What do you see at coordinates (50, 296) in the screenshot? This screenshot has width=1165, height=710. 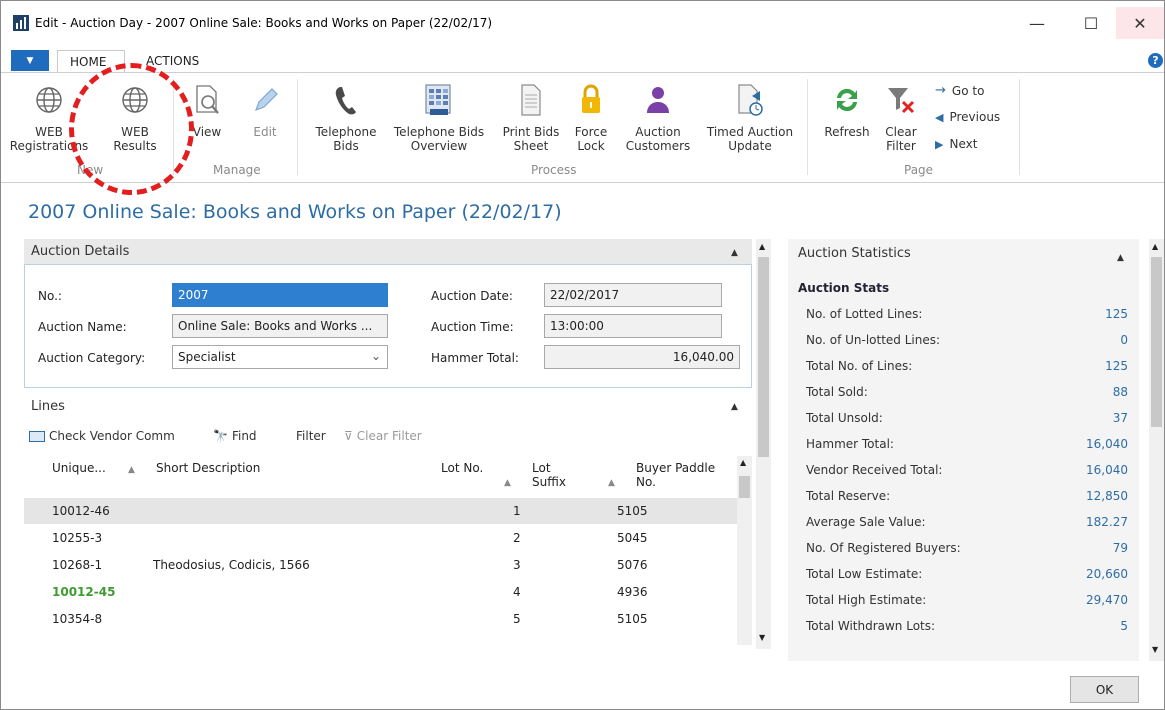 I see `no-label: No.:` at bounding box center [50, 296].